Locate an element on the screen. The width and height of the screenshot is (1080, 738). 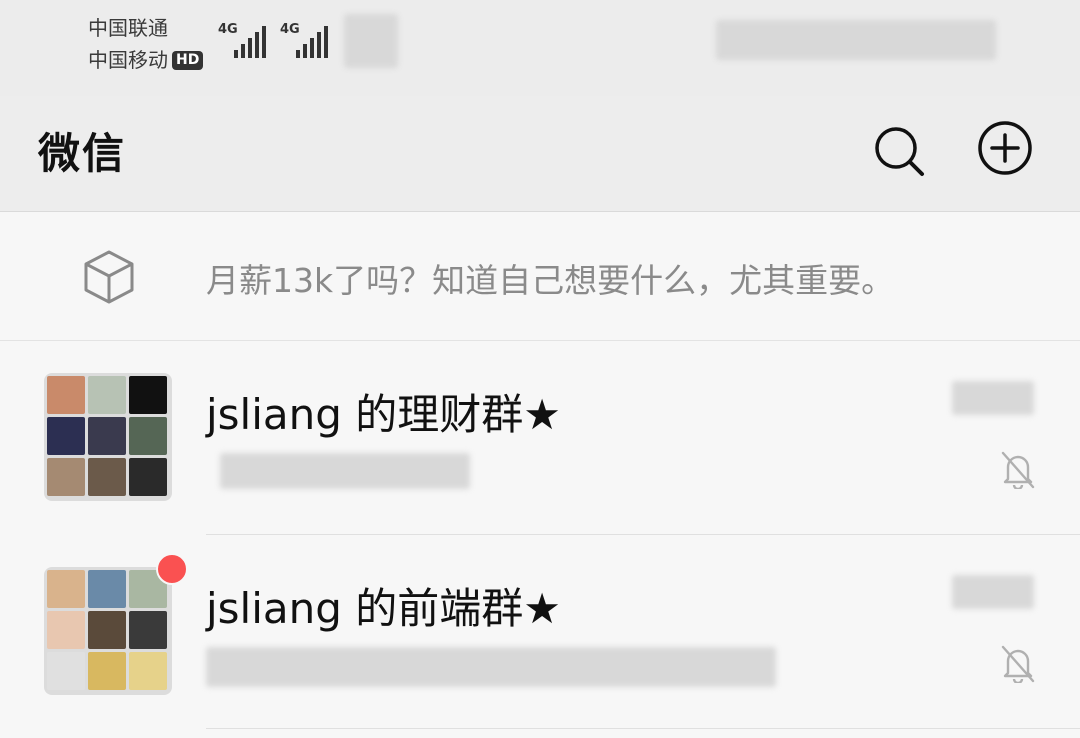
add-circle-icon is located at coordinates (1005, 148).